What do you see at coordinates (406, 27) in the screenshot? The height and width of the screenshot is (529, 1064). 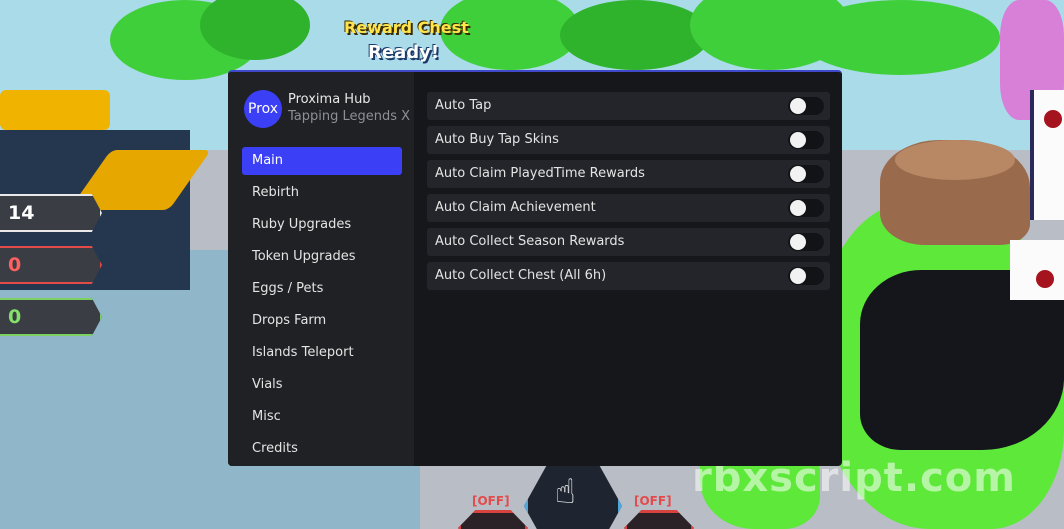 I see `reward-chest-label: Reward Chest` at bounding box center [406, 27].